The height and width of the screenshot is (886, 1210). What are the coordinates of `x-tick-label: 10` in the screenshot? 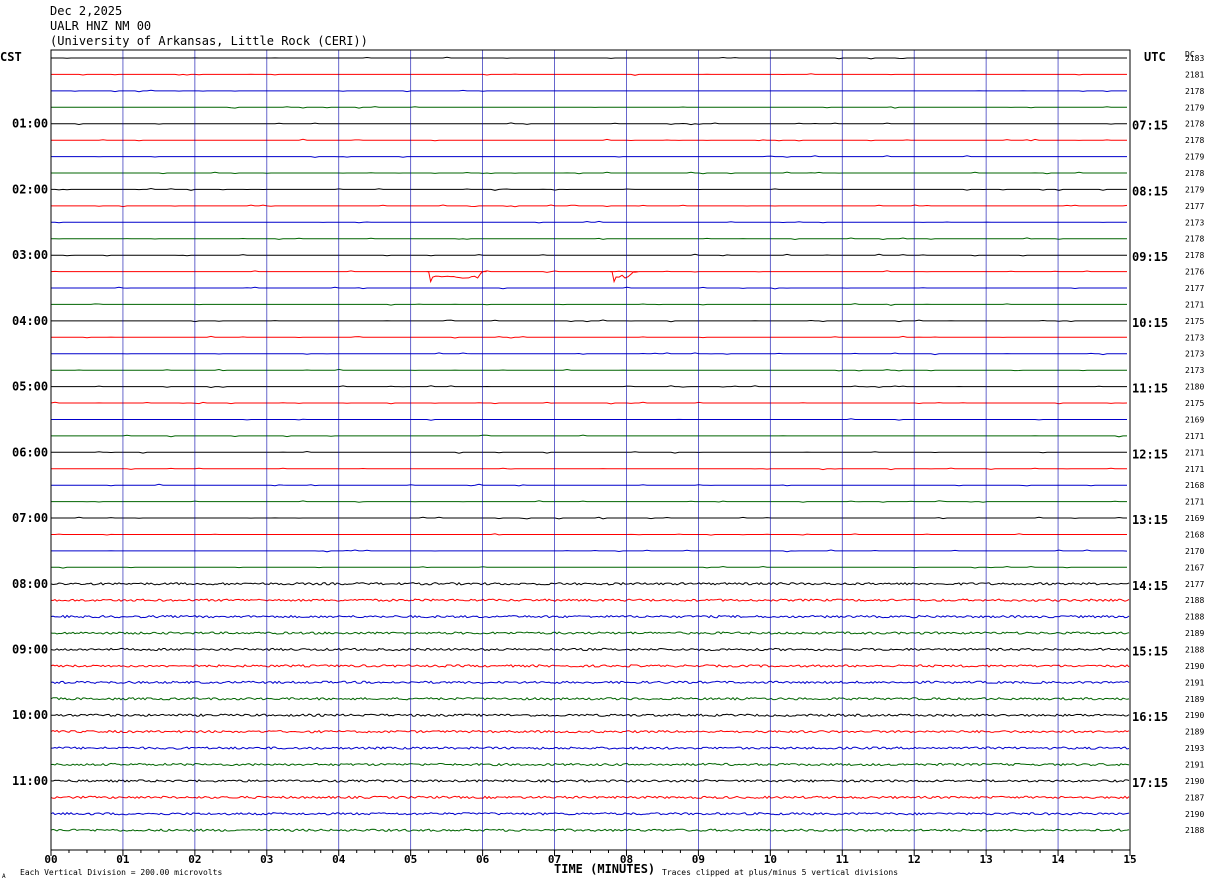 It's located at (770, 859).